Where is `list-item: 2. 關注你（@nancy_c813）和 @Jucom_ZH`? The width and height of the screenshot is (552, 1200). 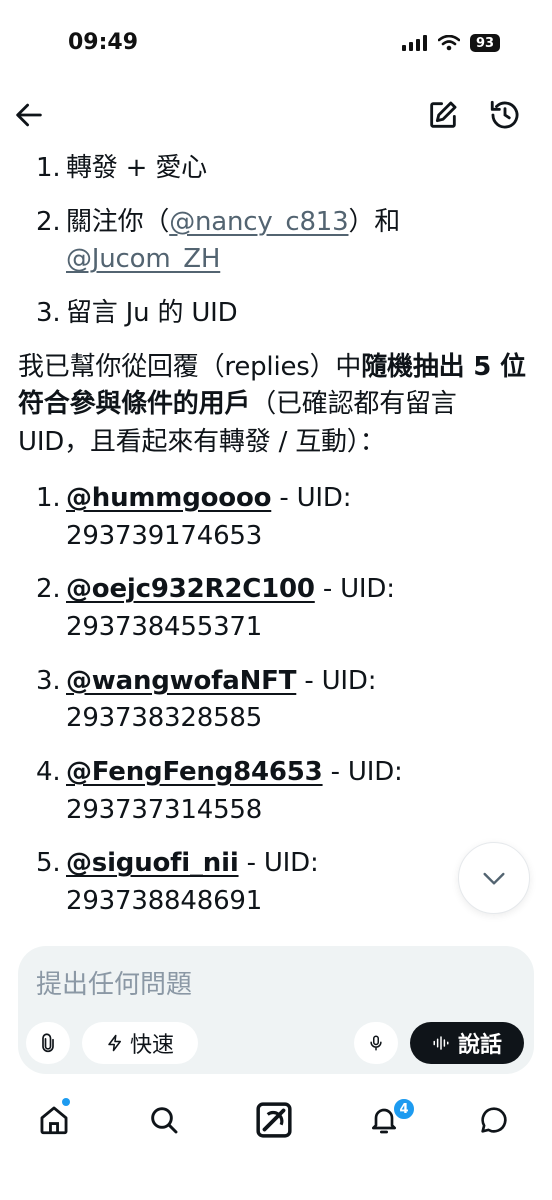 list-item: 2. 關注你（@nancy_c813）和 @Jucom_ZH is located at coordinates (218, 240).